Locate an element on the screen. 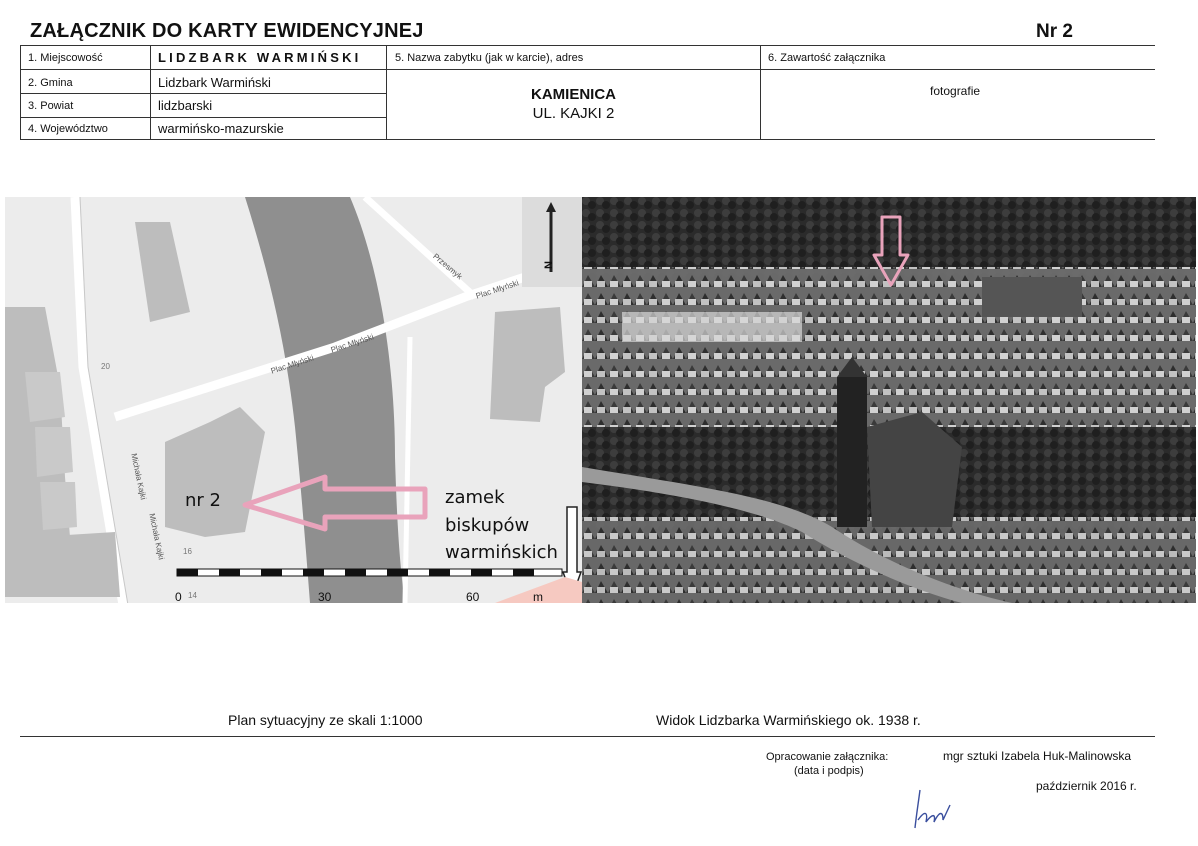 The width and height of the screenshot is (1198, 846). prepared-sublabel: (data i podpis) is located at coordinates (829, 771).